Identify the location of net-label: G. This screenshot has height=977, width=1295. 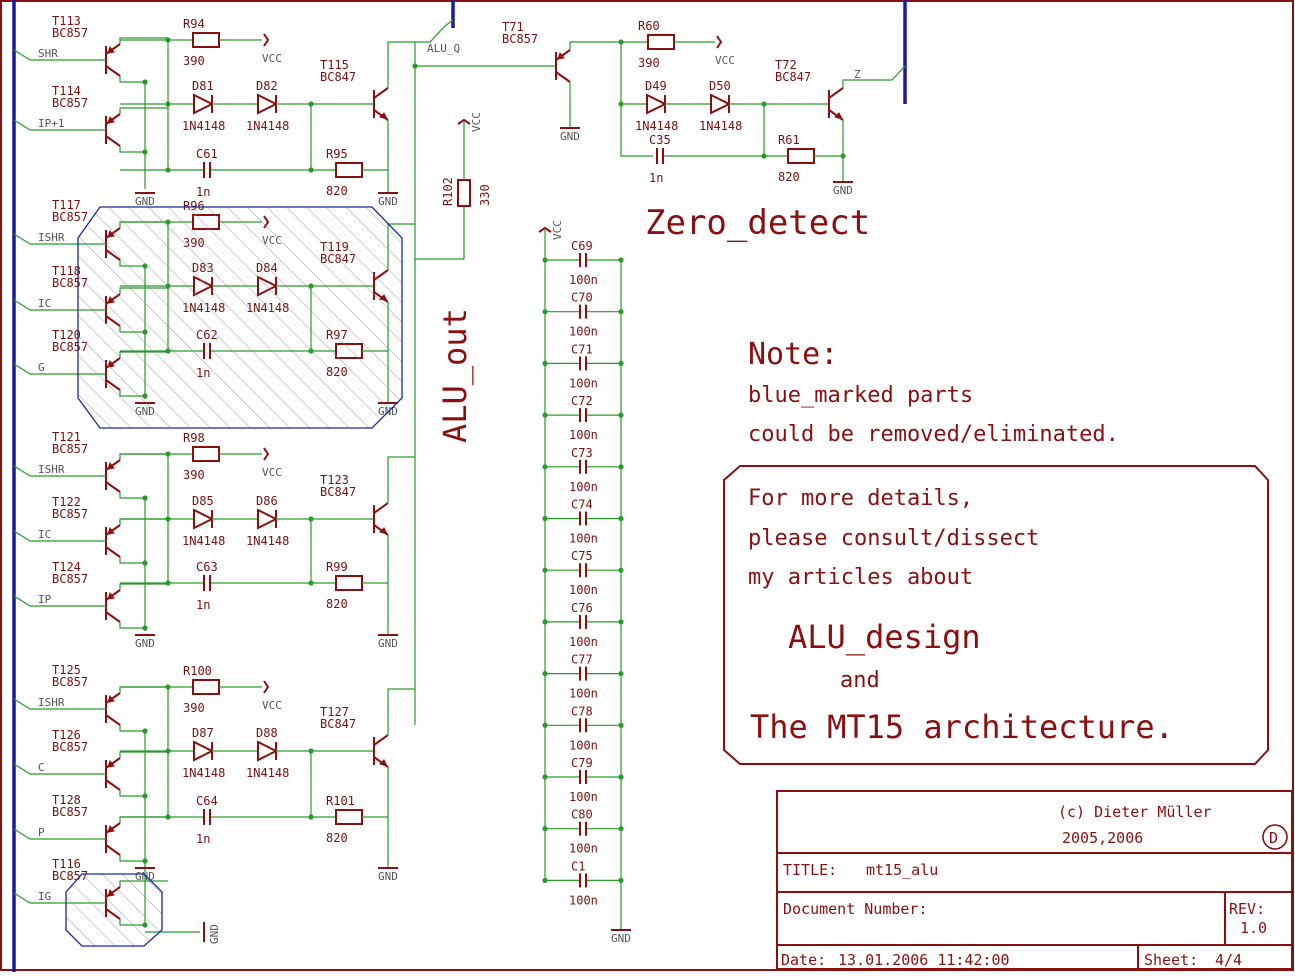
(41, 367).